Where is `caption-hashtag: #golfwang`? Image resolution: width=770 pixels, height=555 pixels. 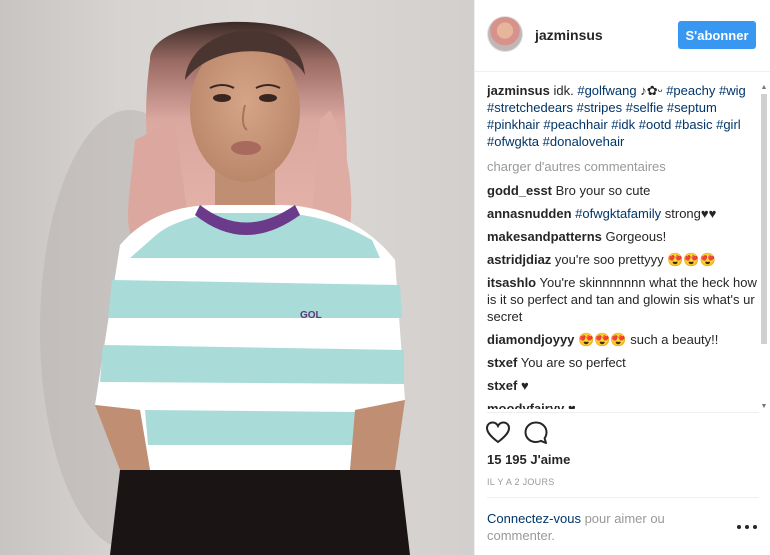
caption-hashtag: #golfwang is located at coordinates (606, 90).